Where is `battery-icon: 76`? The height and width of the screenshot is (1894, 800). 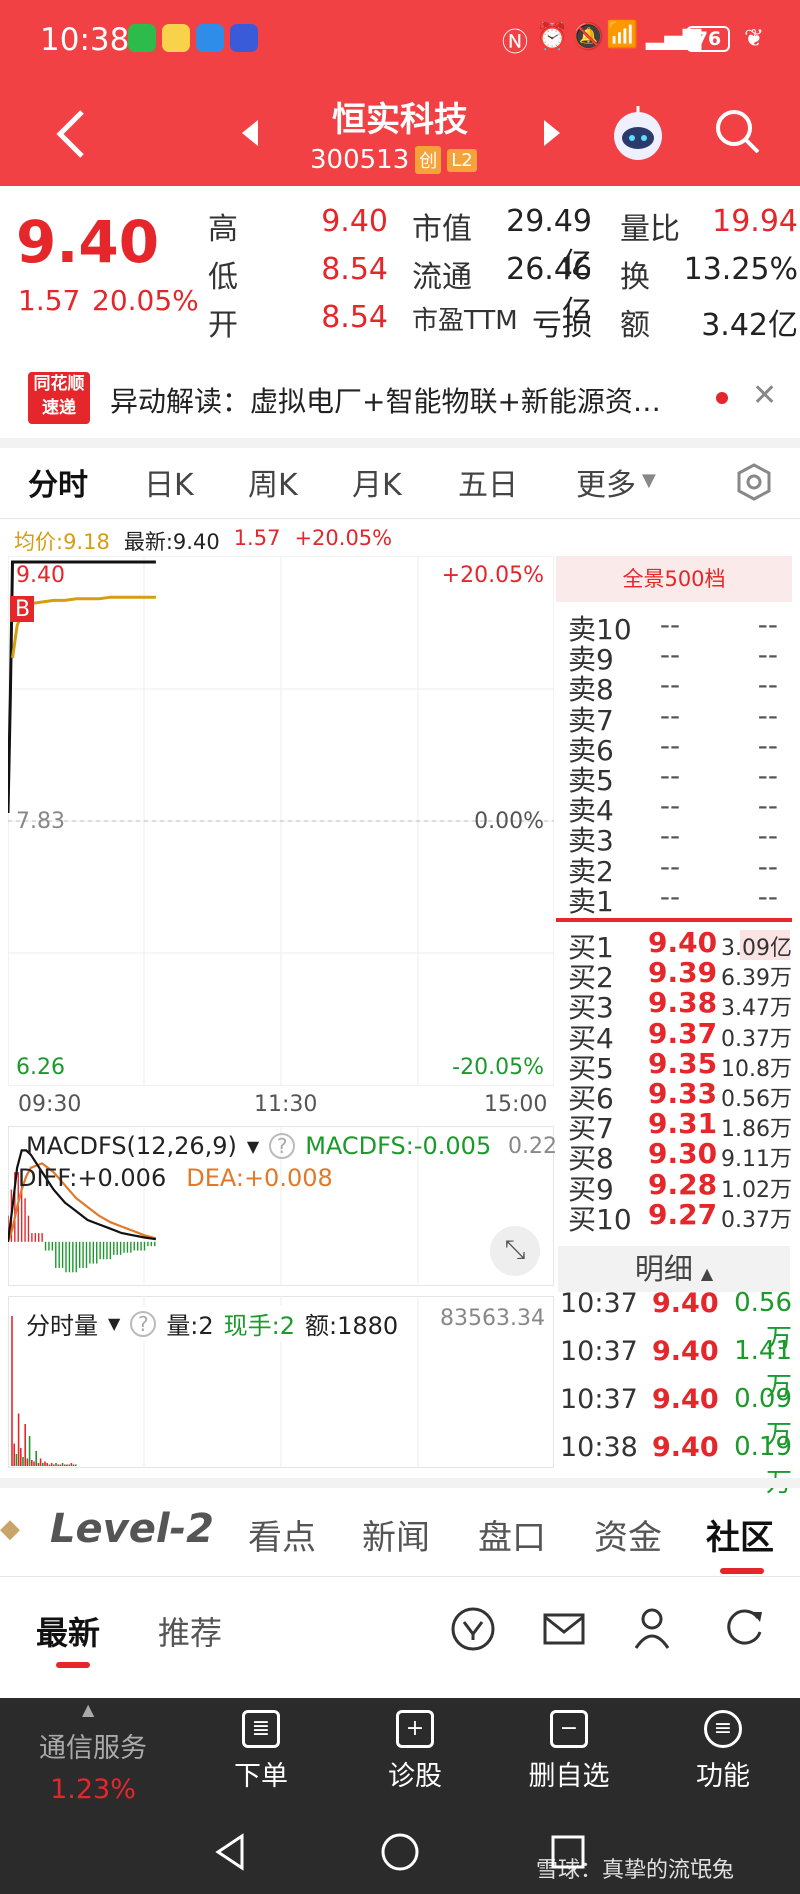 battery-icon: 76 is located at coordinates (708, 39).